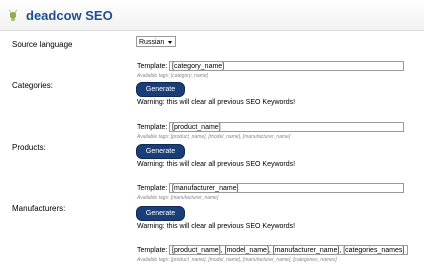 Image resolution: width=424 pixels, height=270 pixels. What do you see at coordinates (29, 147) in the screenshot?
I see `section-label: Products:` at bounding box center [29, 147].